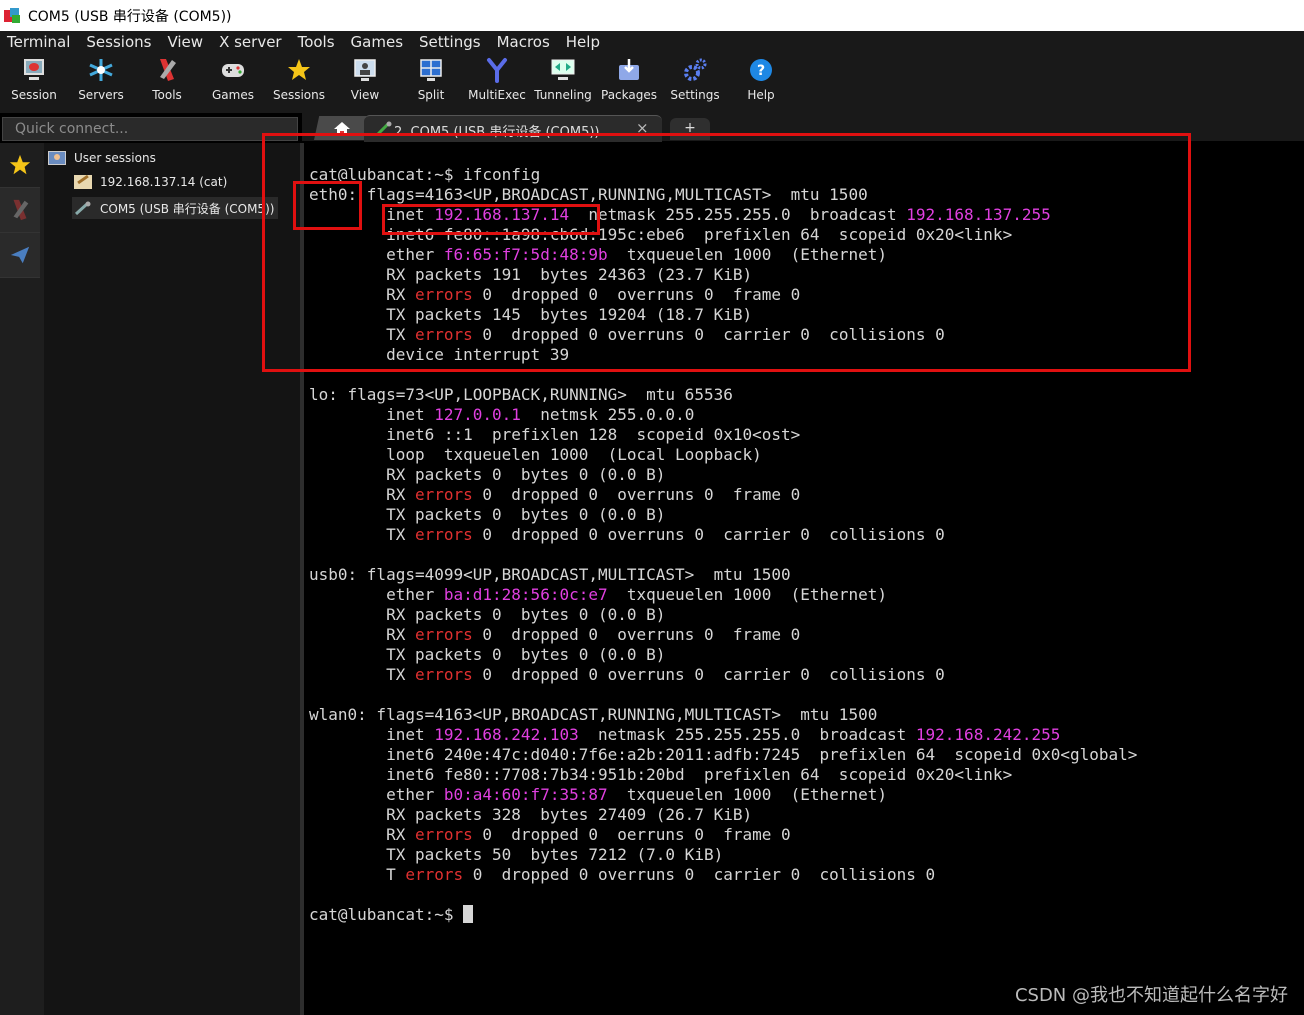 The image size is (1304, 1015). What do you see at coordinates (695, 95) in the screenshot?
I see `toolbar-settings-label: Settings` at bounding box center [695, 95].